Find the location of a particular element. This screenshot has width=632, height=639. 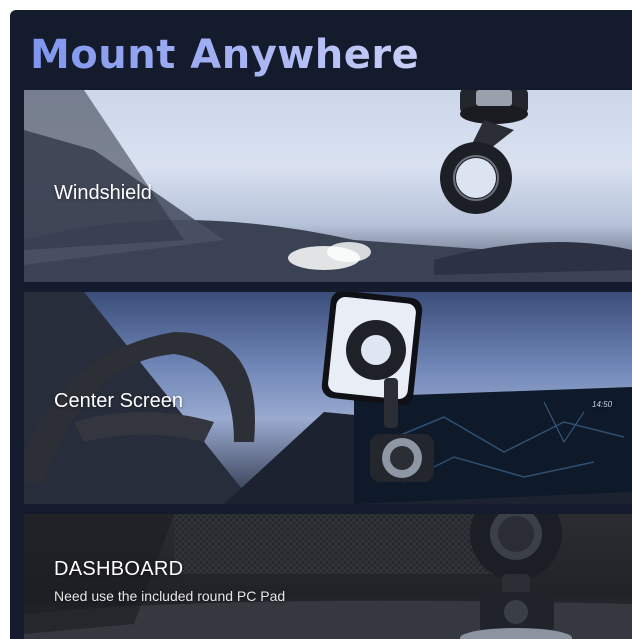

center-screen-label: Center Screen is located at coordinates (118, 401).